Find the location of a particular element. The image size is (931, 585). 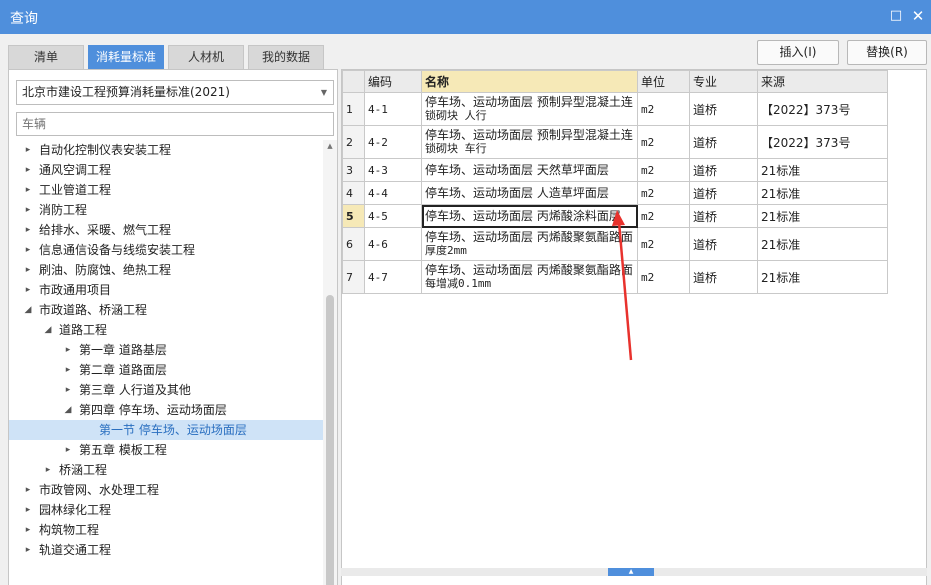

cell-code: 4-3 is located at coordinates (393, 170).